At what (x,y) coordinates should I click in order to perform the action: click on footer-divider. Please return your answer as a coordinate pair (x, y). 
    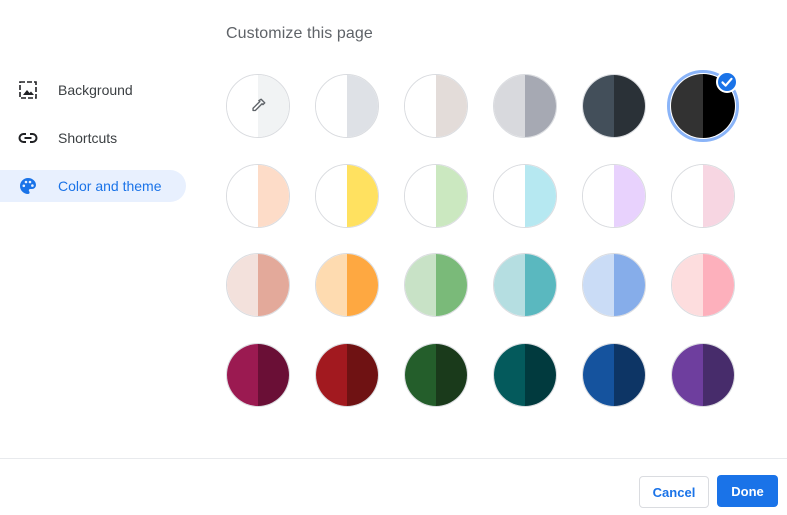
    Looking at the image, I should click on (393, 458).